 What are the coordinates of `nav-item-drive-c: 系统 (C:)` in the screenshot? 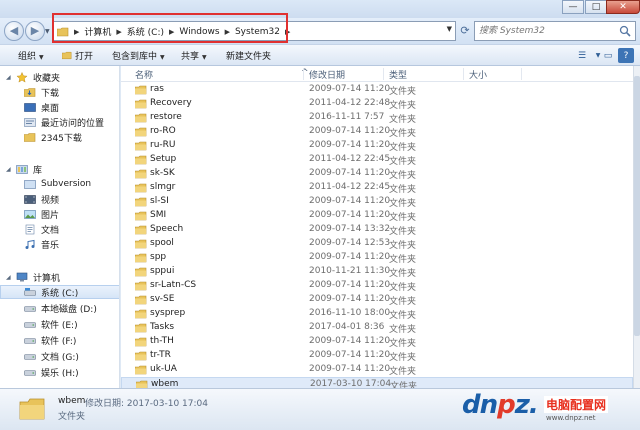 It's located at (59, 292).